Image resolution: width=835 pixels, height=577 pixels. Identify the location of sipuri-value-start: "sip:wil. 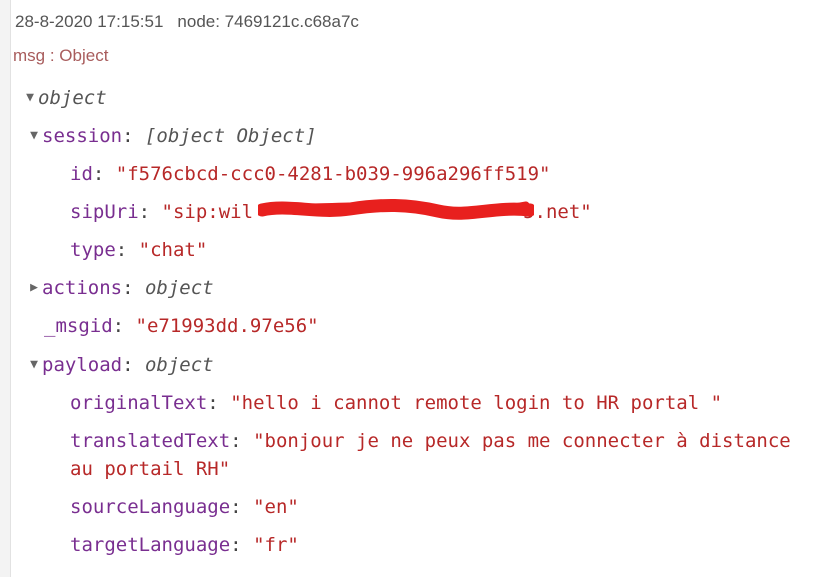
(208, 212).